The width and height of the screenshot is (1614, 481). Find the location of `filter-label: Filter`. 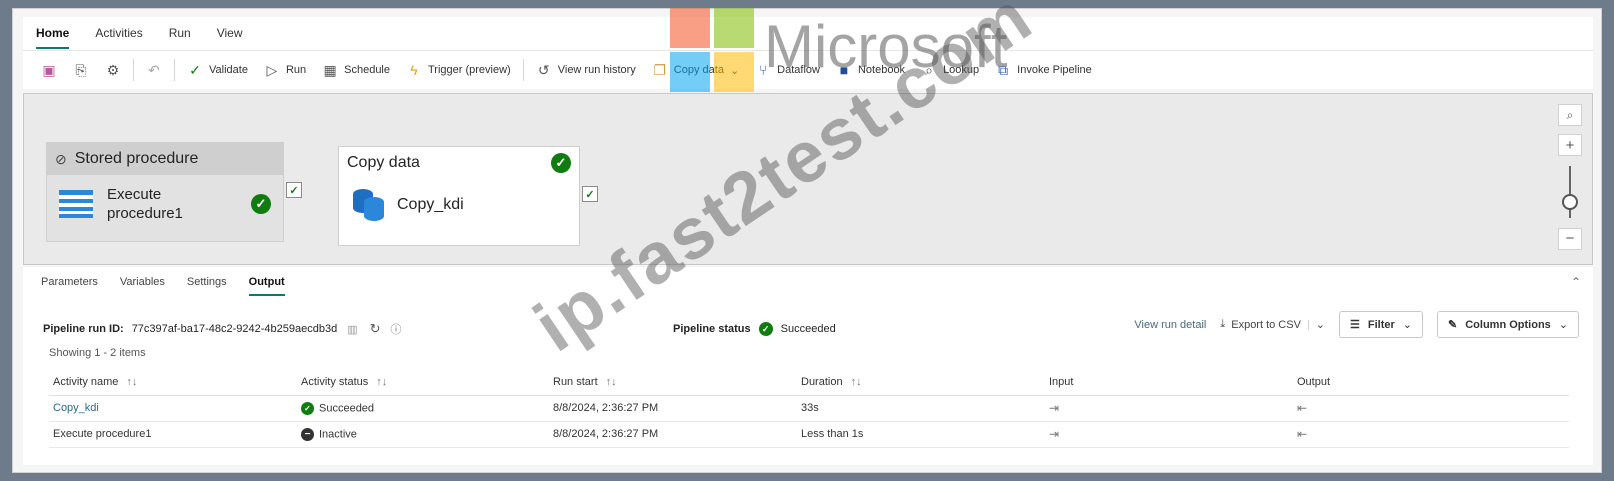

filter-label: Filter is located at coordinates (1381, 324).